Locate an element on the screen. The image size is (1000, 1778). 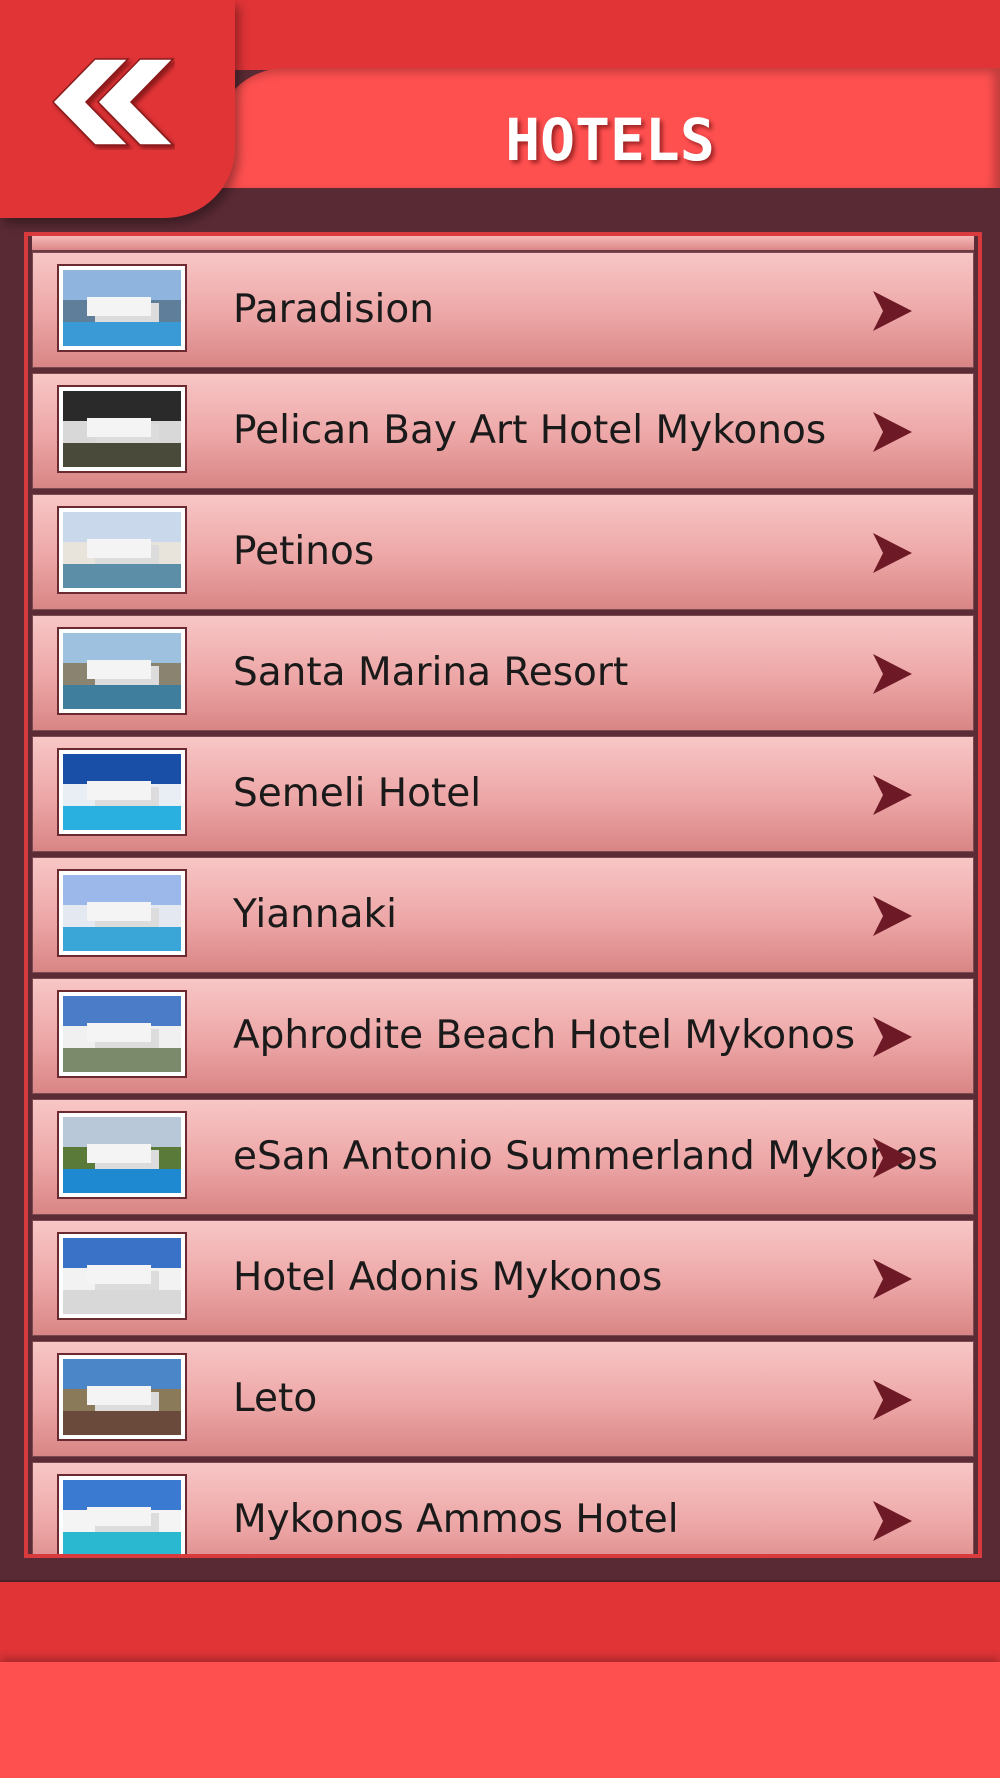
page-title: HOTELS is located at coordinates (610, 140).